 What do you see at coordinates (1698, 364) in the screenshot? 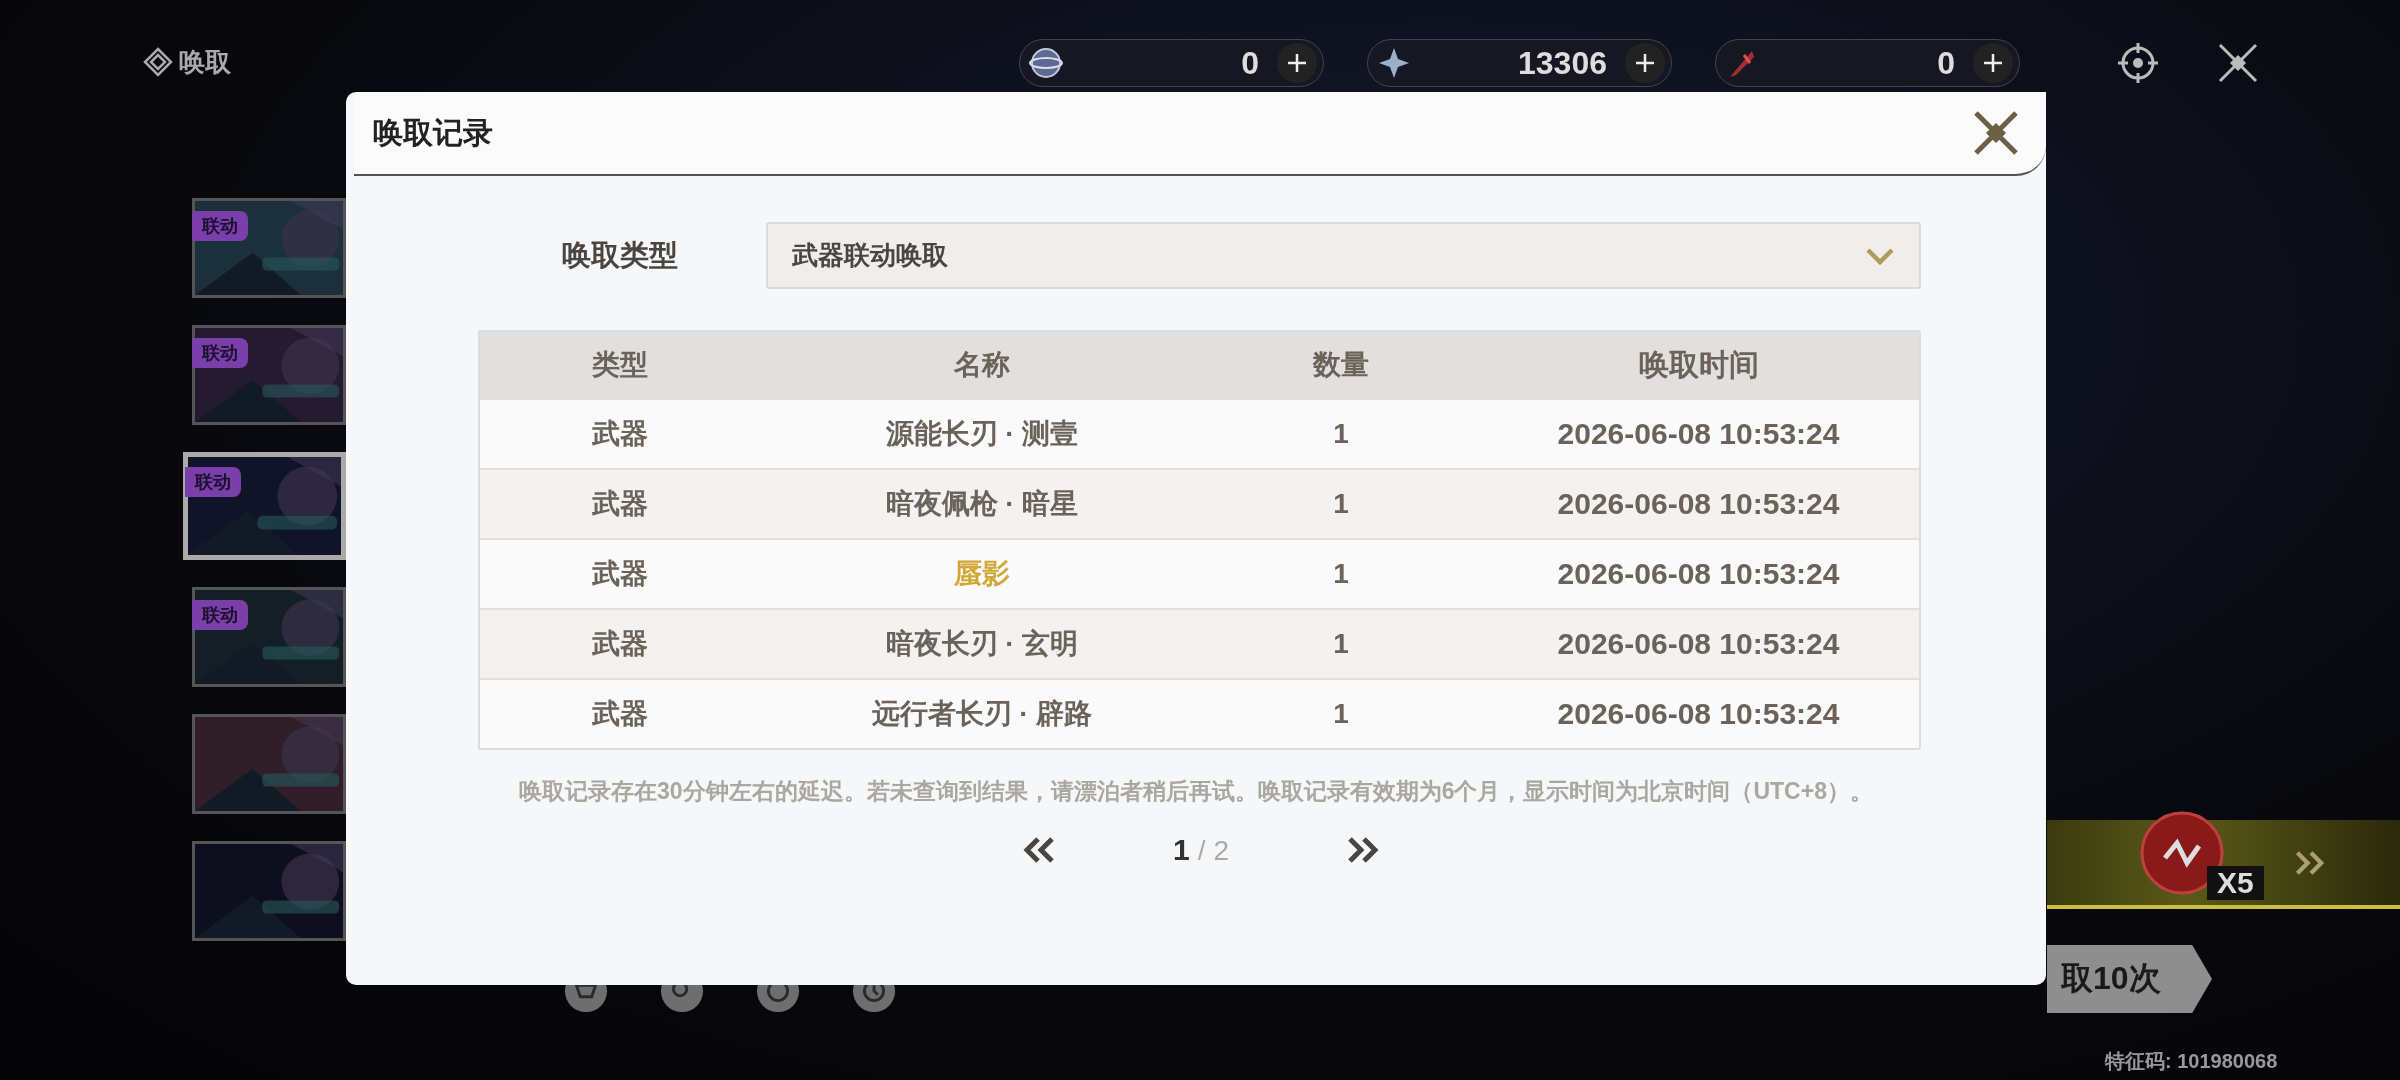
I see `column-header: 唤取时间` at bounding box center [1698, 364].